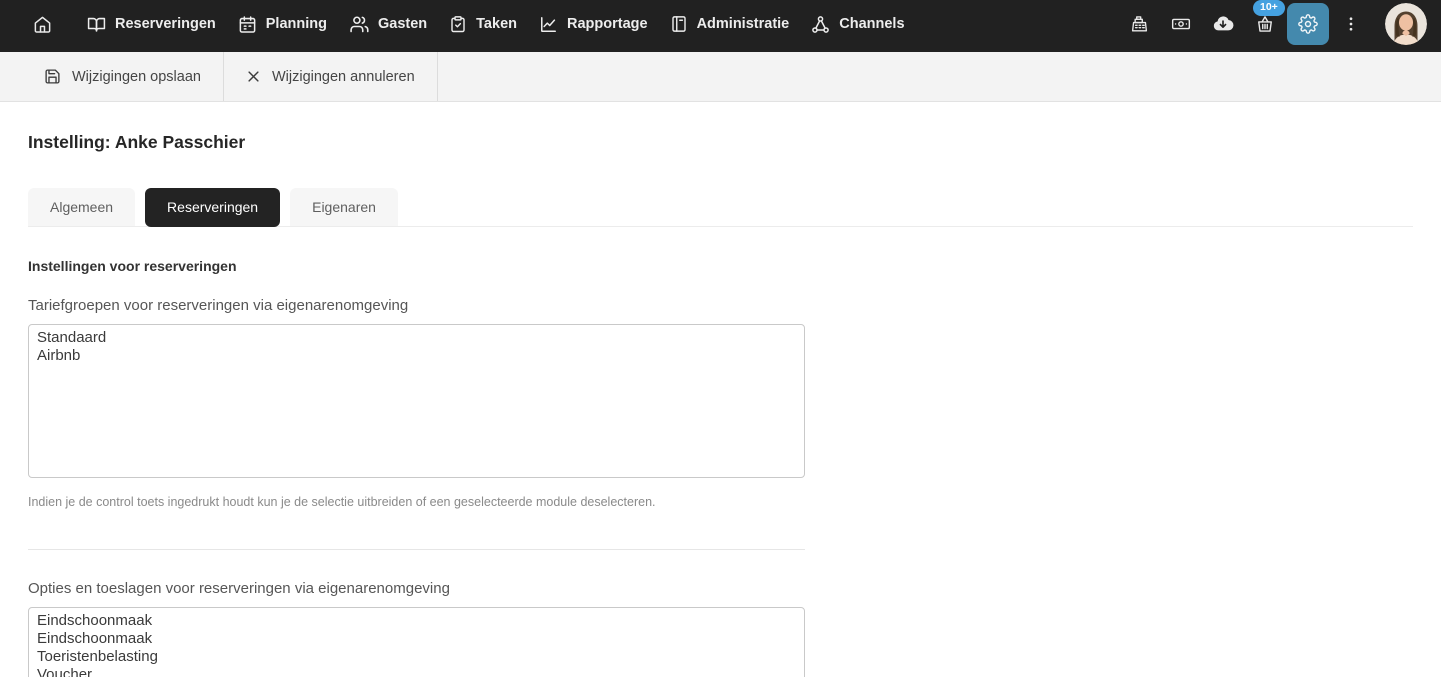  I want to click on nav-item-gasten: Gasten, so click(388, 24).